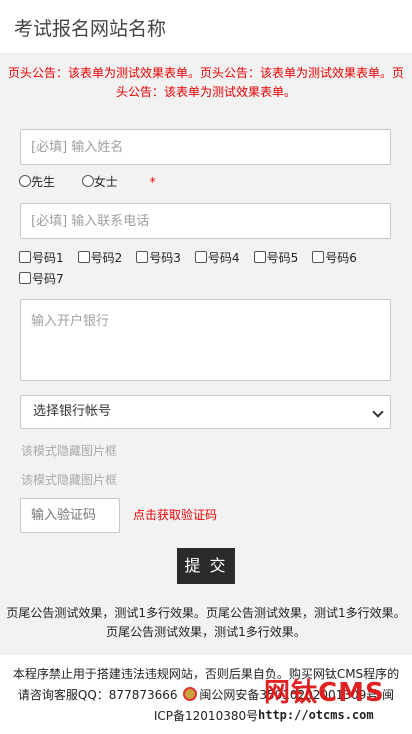 The width and height of the screenshot is (412, 734). I want to click on phone-field, so click(205, 221).